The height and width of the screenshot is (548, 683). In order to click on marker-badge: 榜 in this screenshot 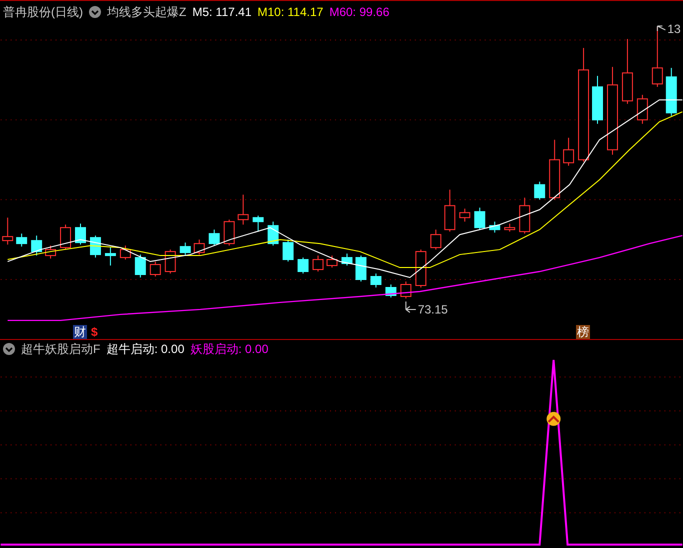, I will do `click(583, 332)`.